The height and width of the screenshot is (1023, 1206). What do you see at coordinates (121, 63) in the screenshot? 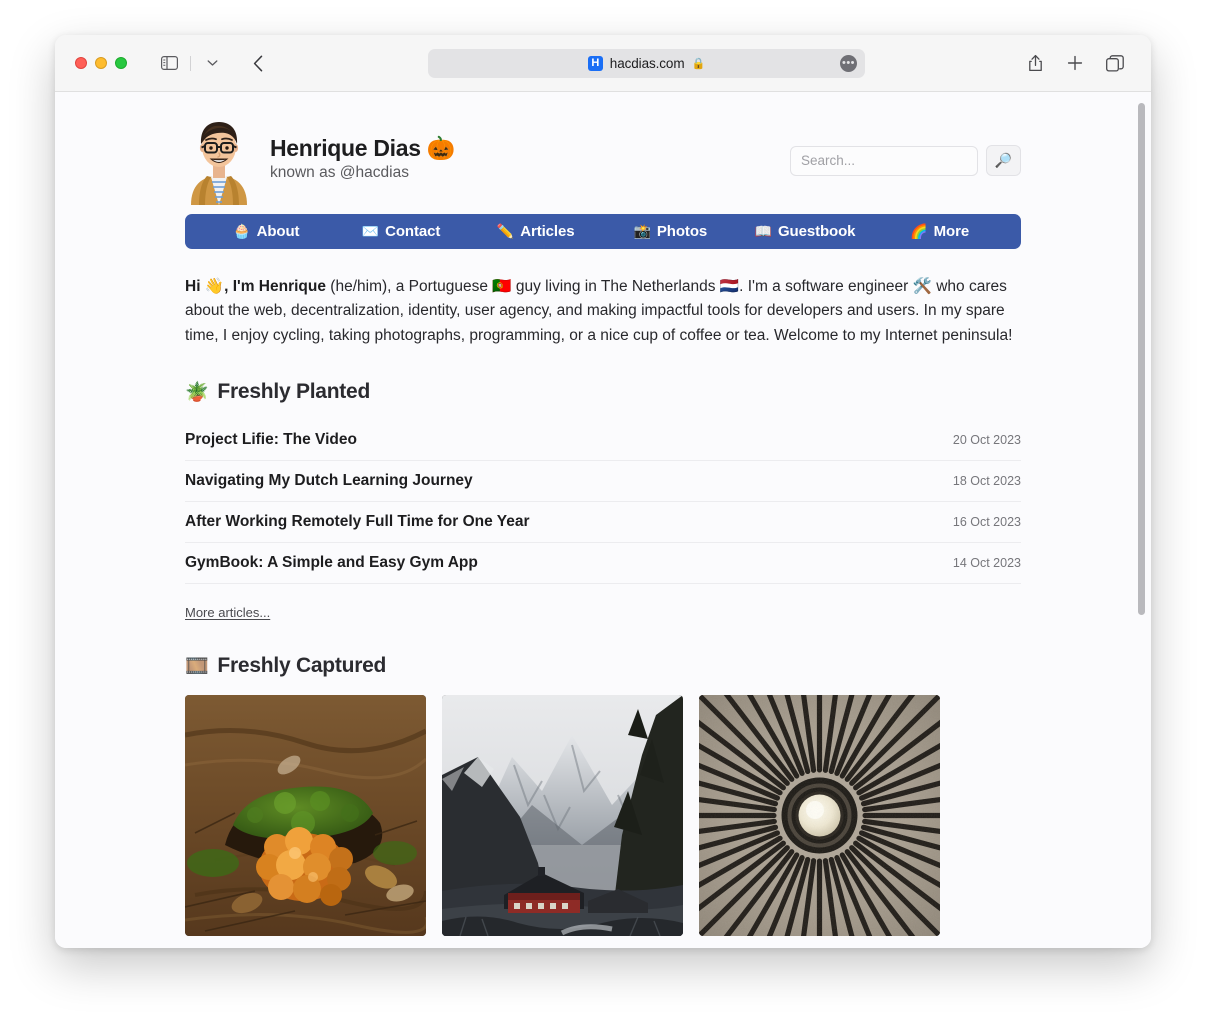
I see `maximize-window-button` at bounding box center [121, 63].